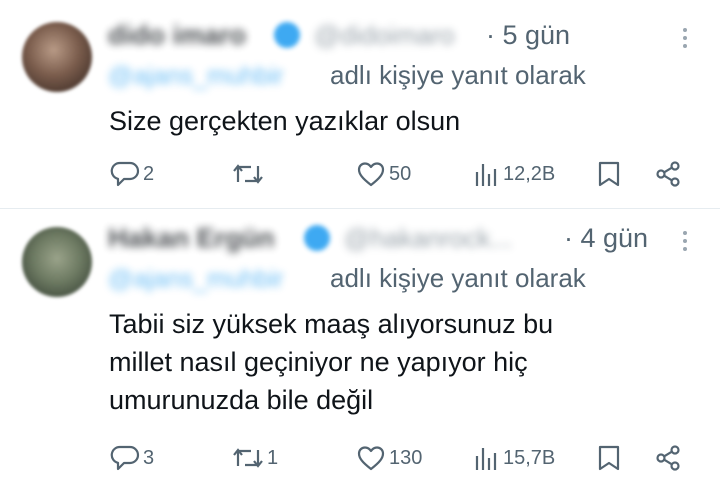 This screenshot has height=498, width=720. I want to click on views-count: 12,2B, so click(529, 173).